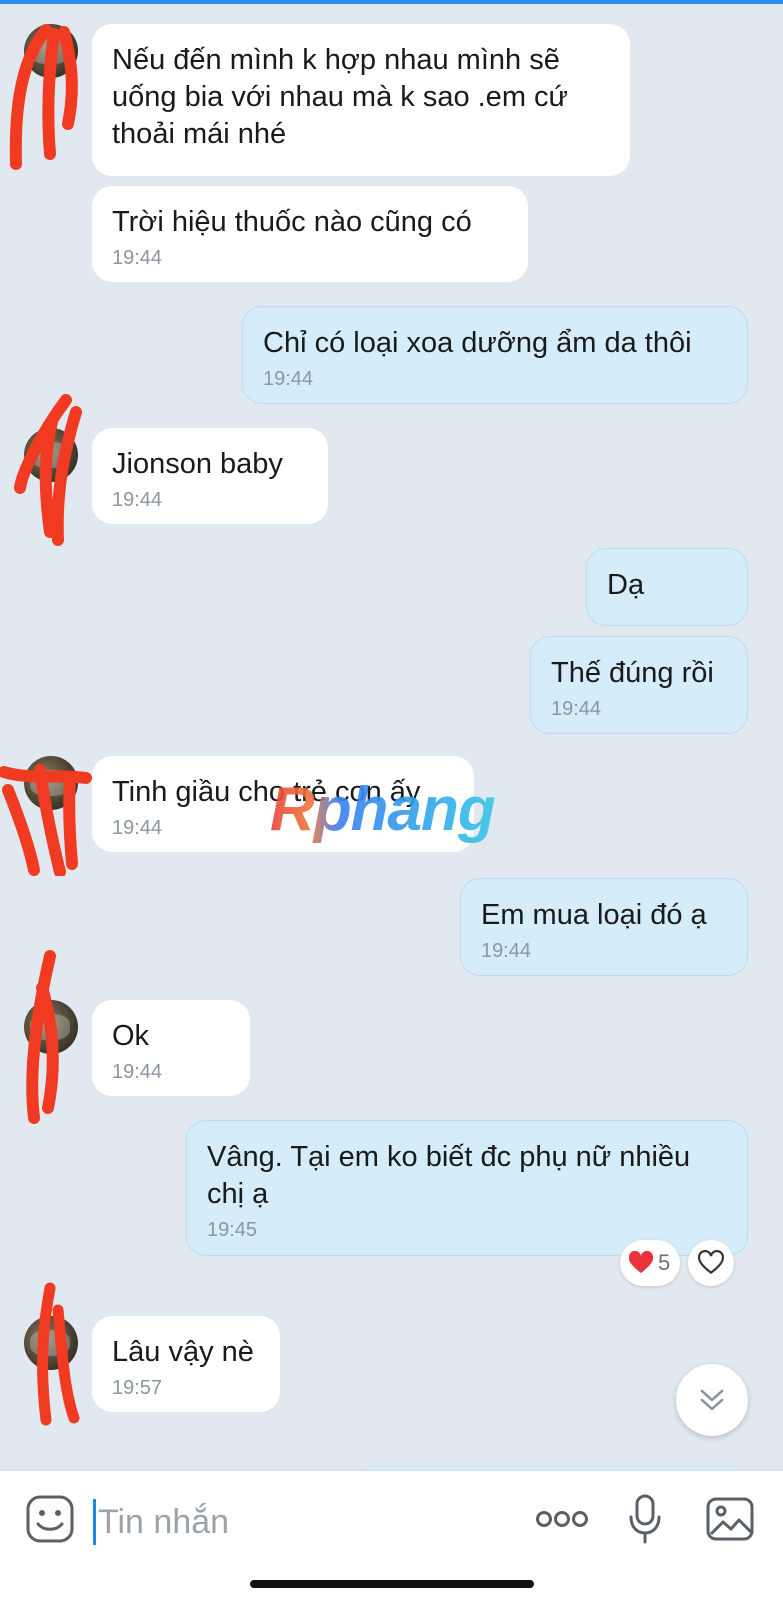  What do you see at coordinates (183, 1352) in the screenshot?
I see `message-text: Lâu vậy nè` at bounding box center [183, 1352].